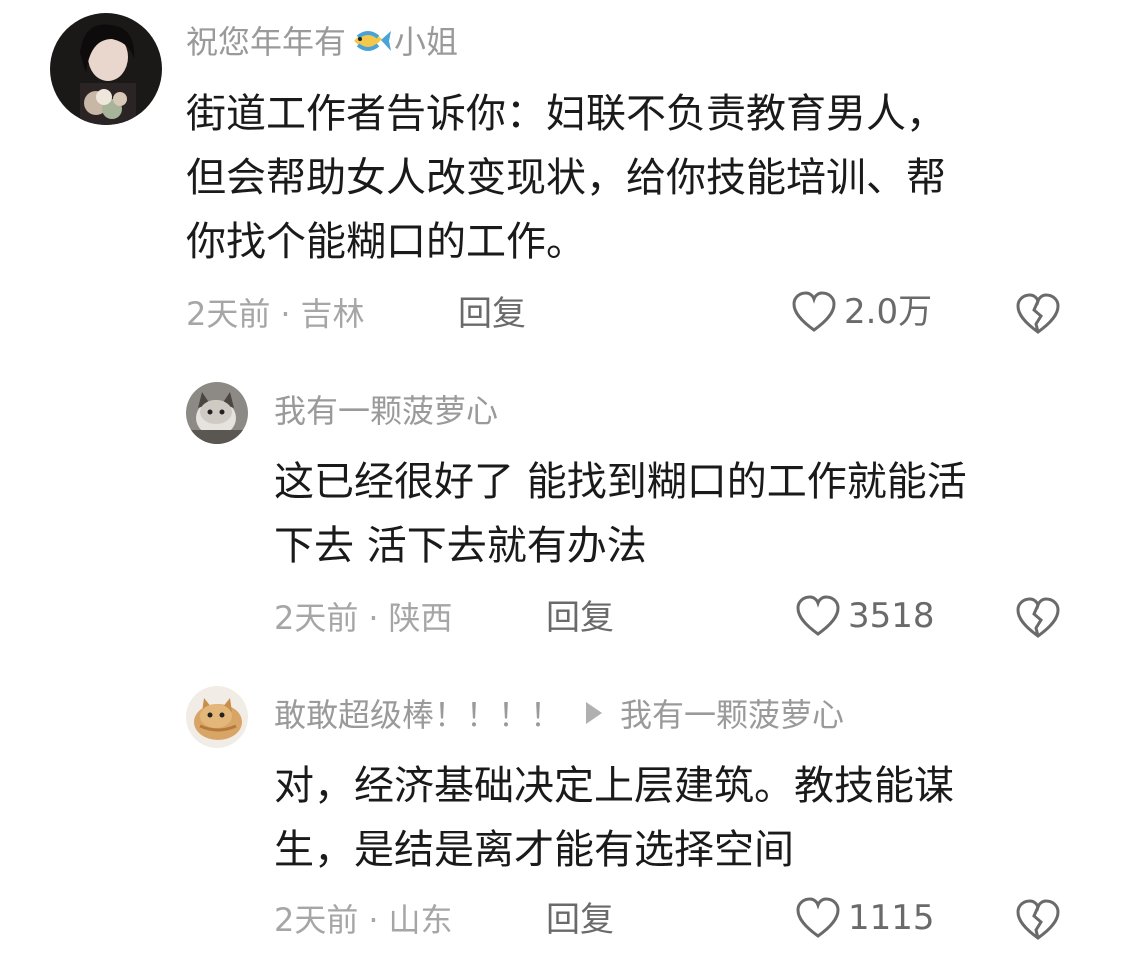  I want to click on like-count: 3518, so click(891, 616).